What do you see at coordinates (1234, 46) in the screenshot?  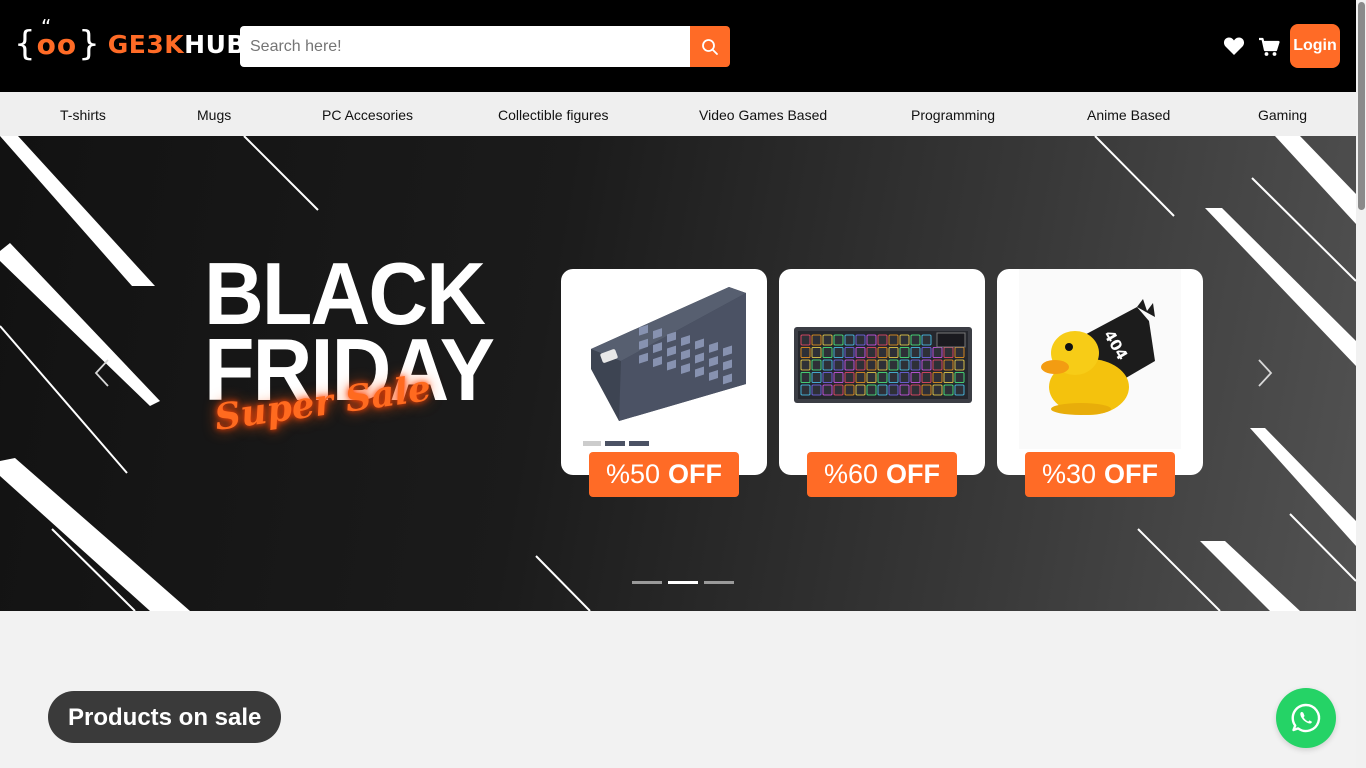 I see `heart-icon` at bounding box center [1234, 46].